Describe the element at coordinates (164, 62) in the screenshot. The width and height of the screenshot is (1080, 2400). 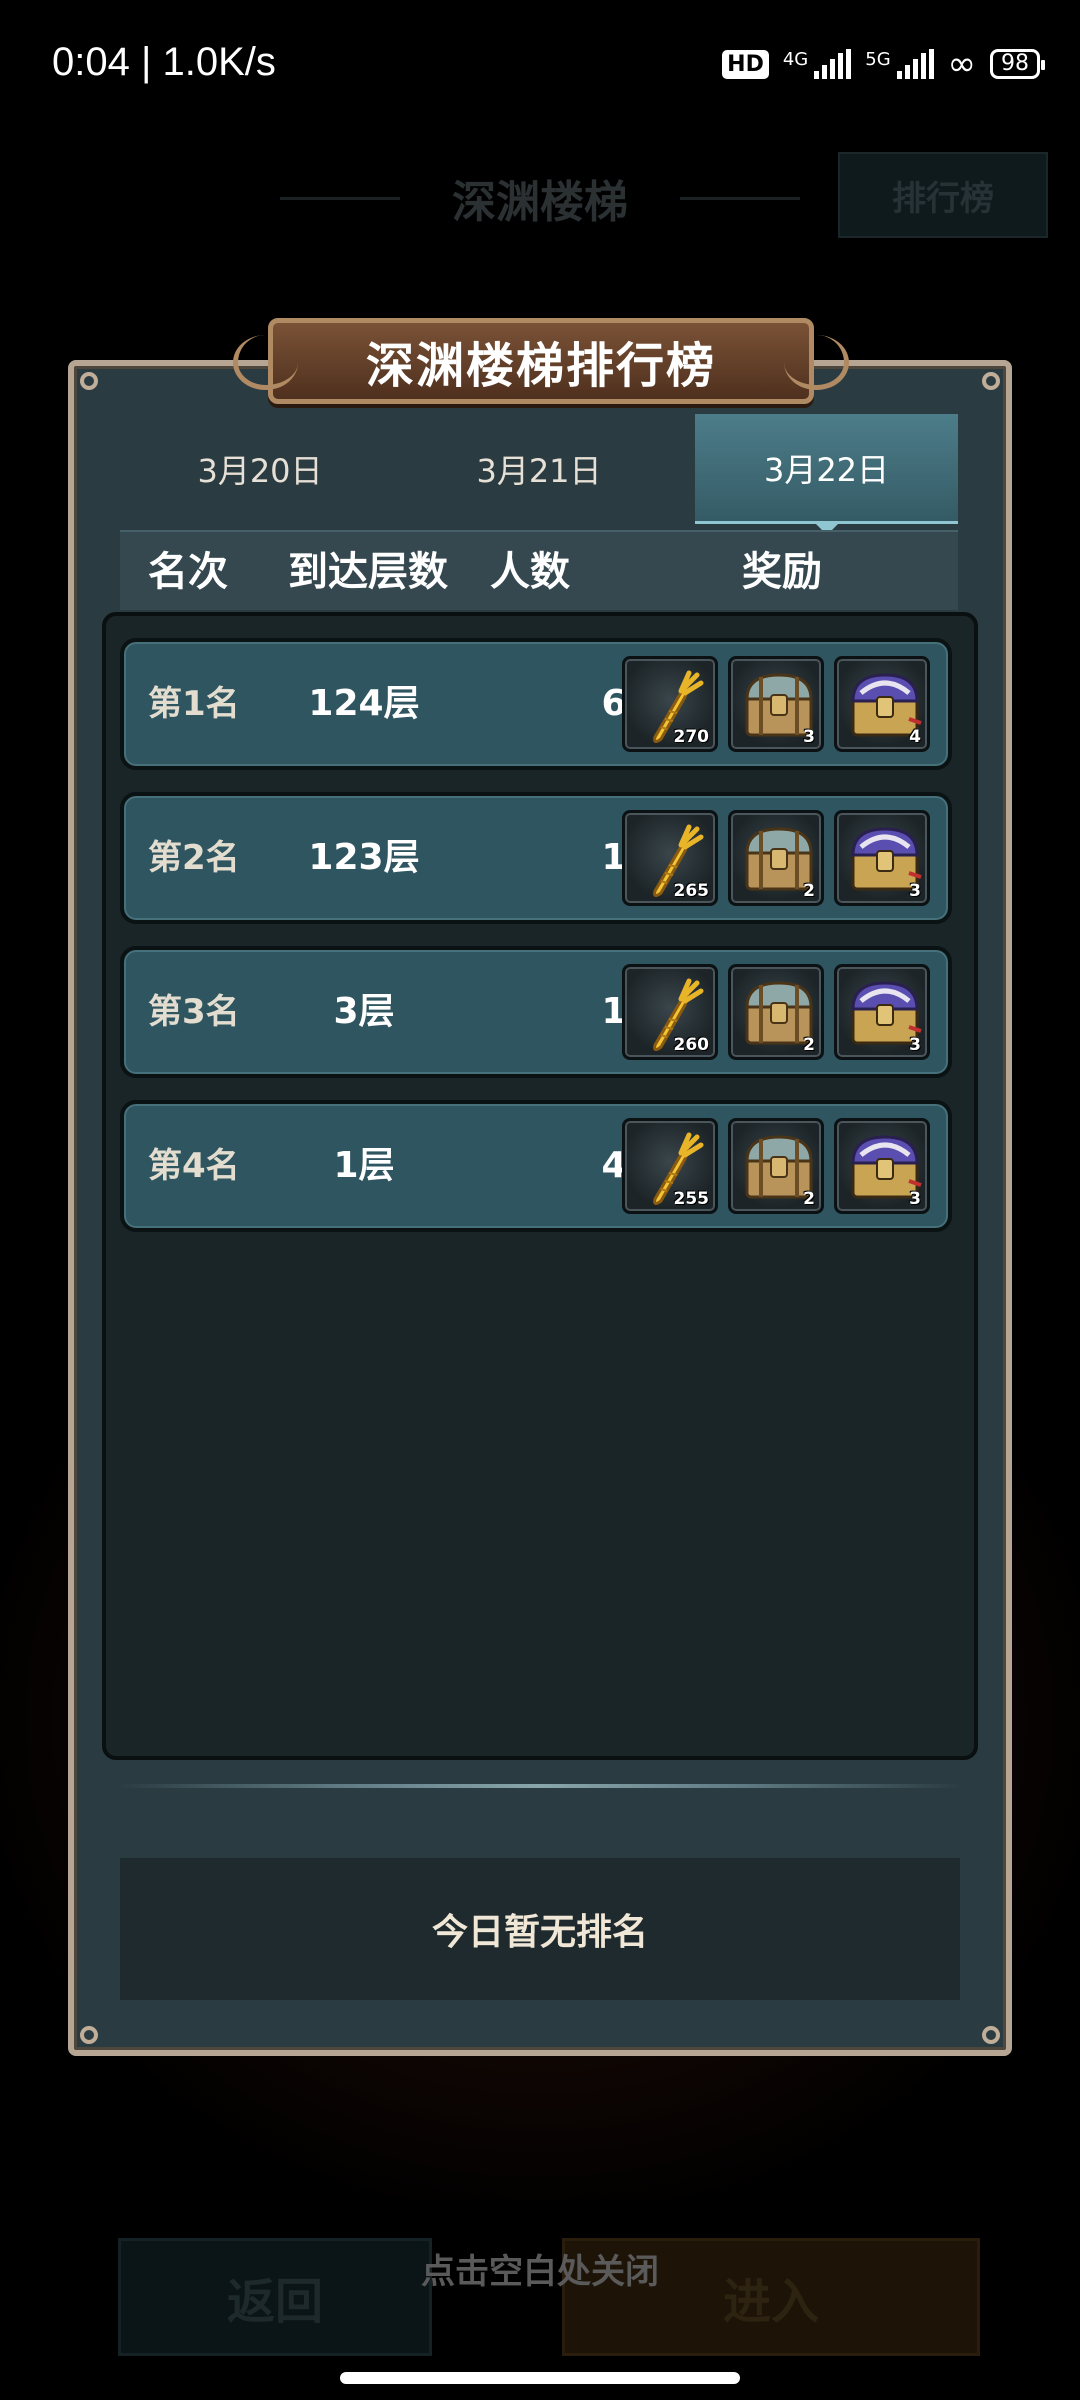
I see `status-time: 0:04 | 1.0K/s` at that location.